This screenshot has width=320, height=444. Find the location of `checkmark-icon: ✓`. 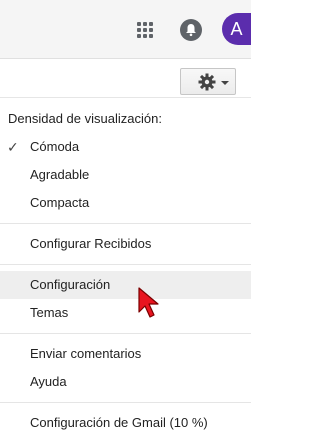

checkmark-icon: ✓ is located at coordinates (13, 147).